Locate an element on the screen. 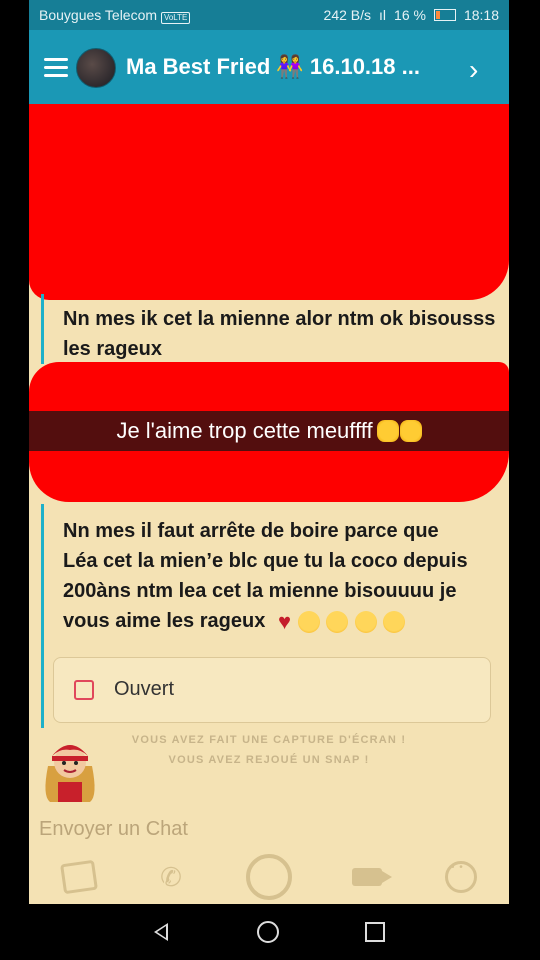  video-icon is located at coordinates (372, 877).